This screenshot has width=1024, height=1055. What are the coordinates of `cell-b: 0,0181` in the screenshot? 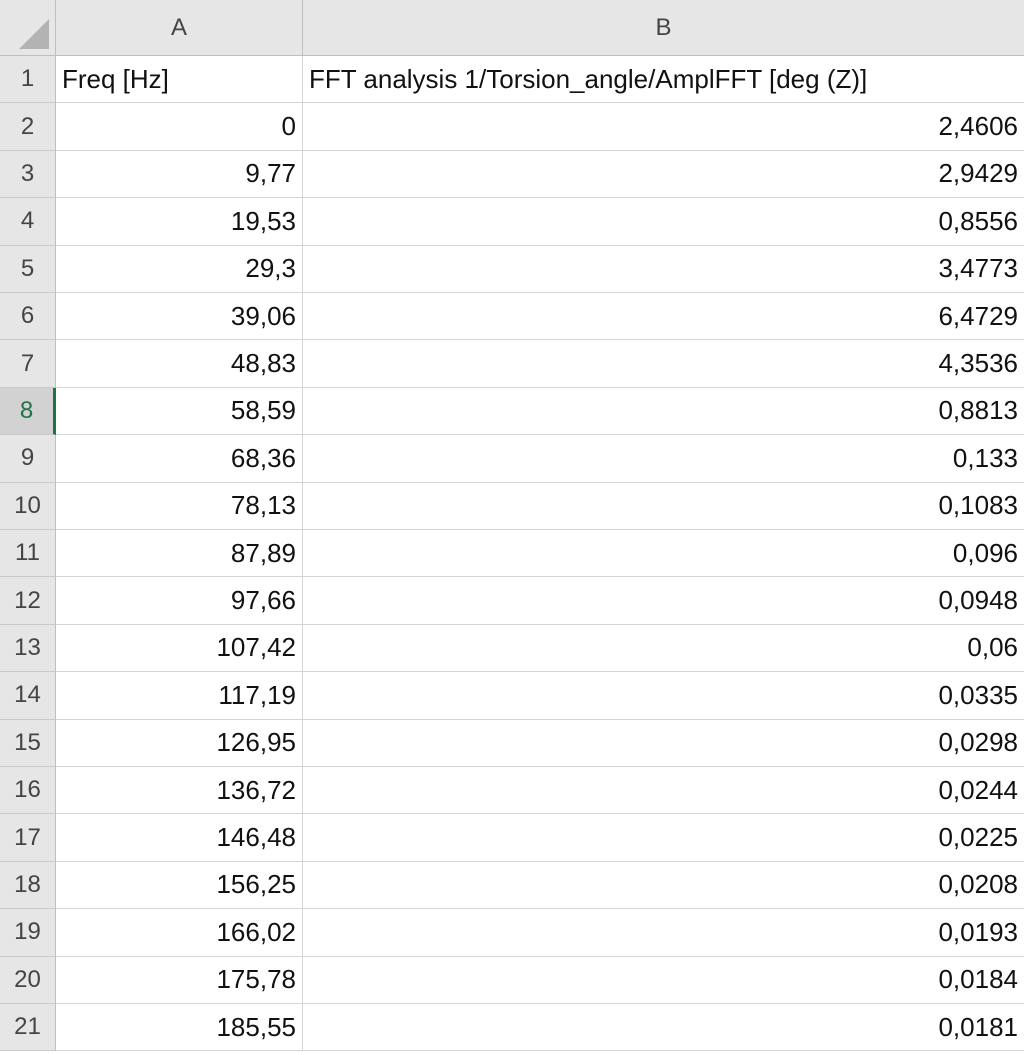 It's located at (663, 1028).